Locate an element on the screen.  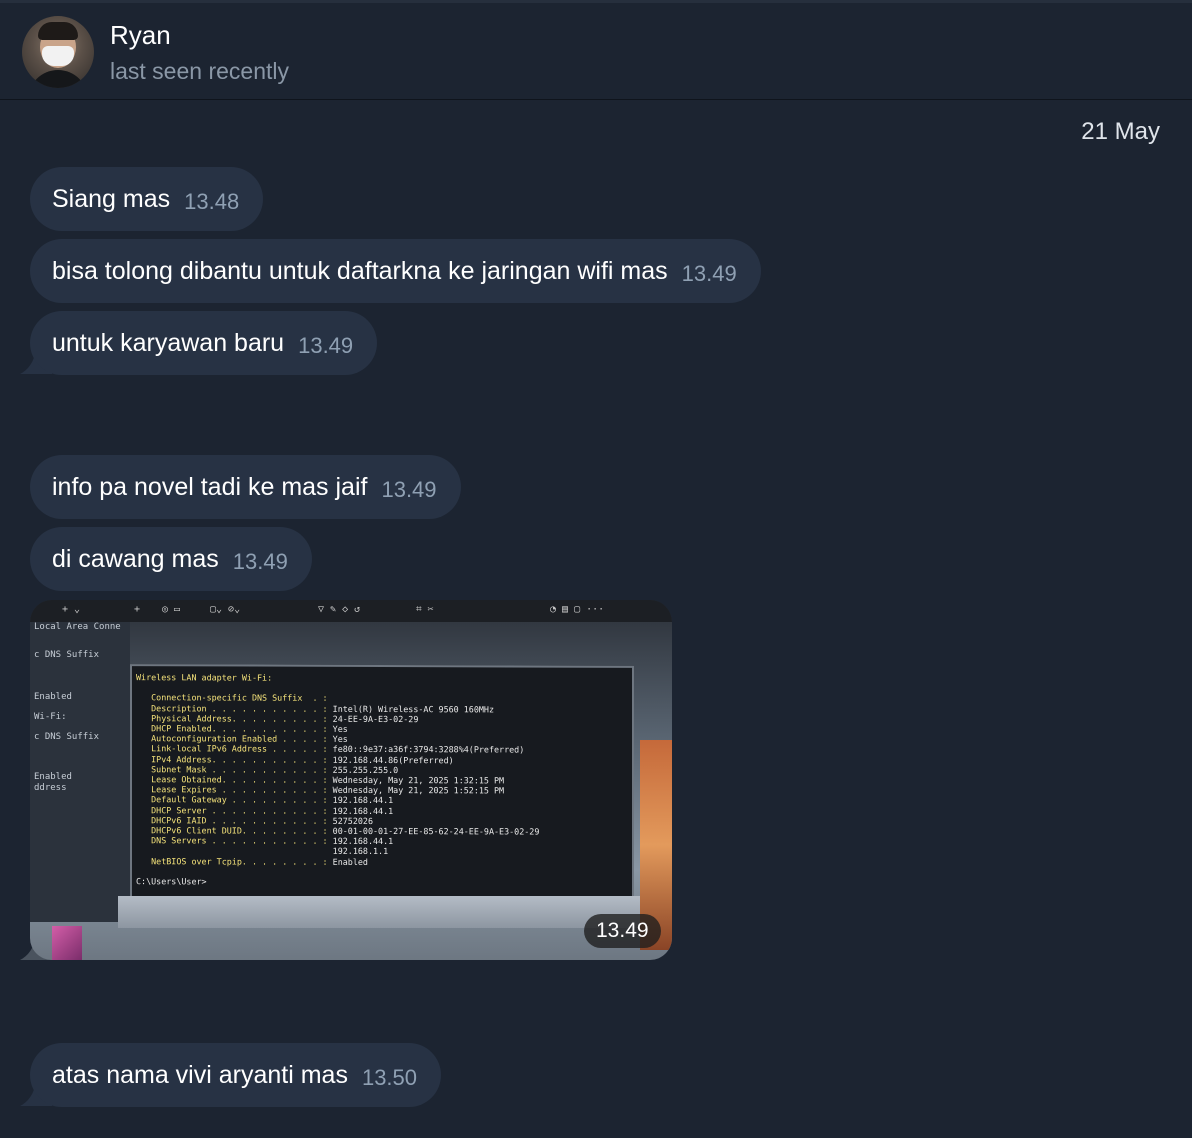
message-text: untuk karyawan baru is located at coordinates (168, 342).